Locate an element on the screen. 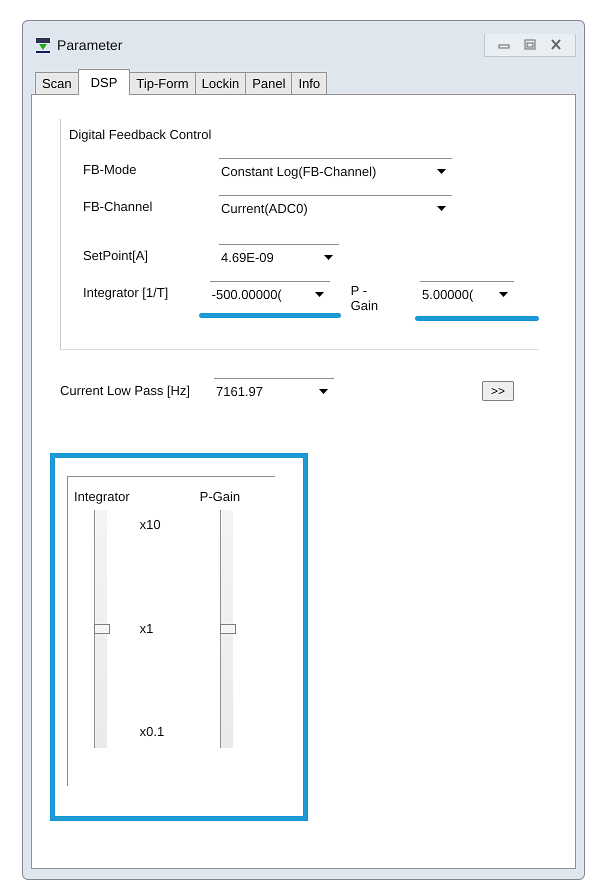 This screenshot has width=603, height=893. tab: Tip-Form is located at coordinates (162, 83).